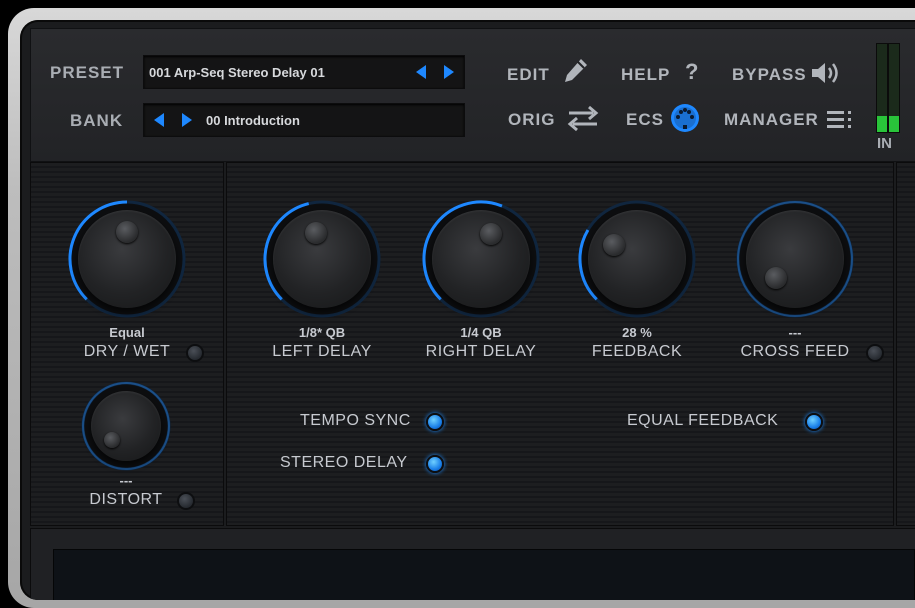  I want to click on distort-knob-body, so click(126, 426).